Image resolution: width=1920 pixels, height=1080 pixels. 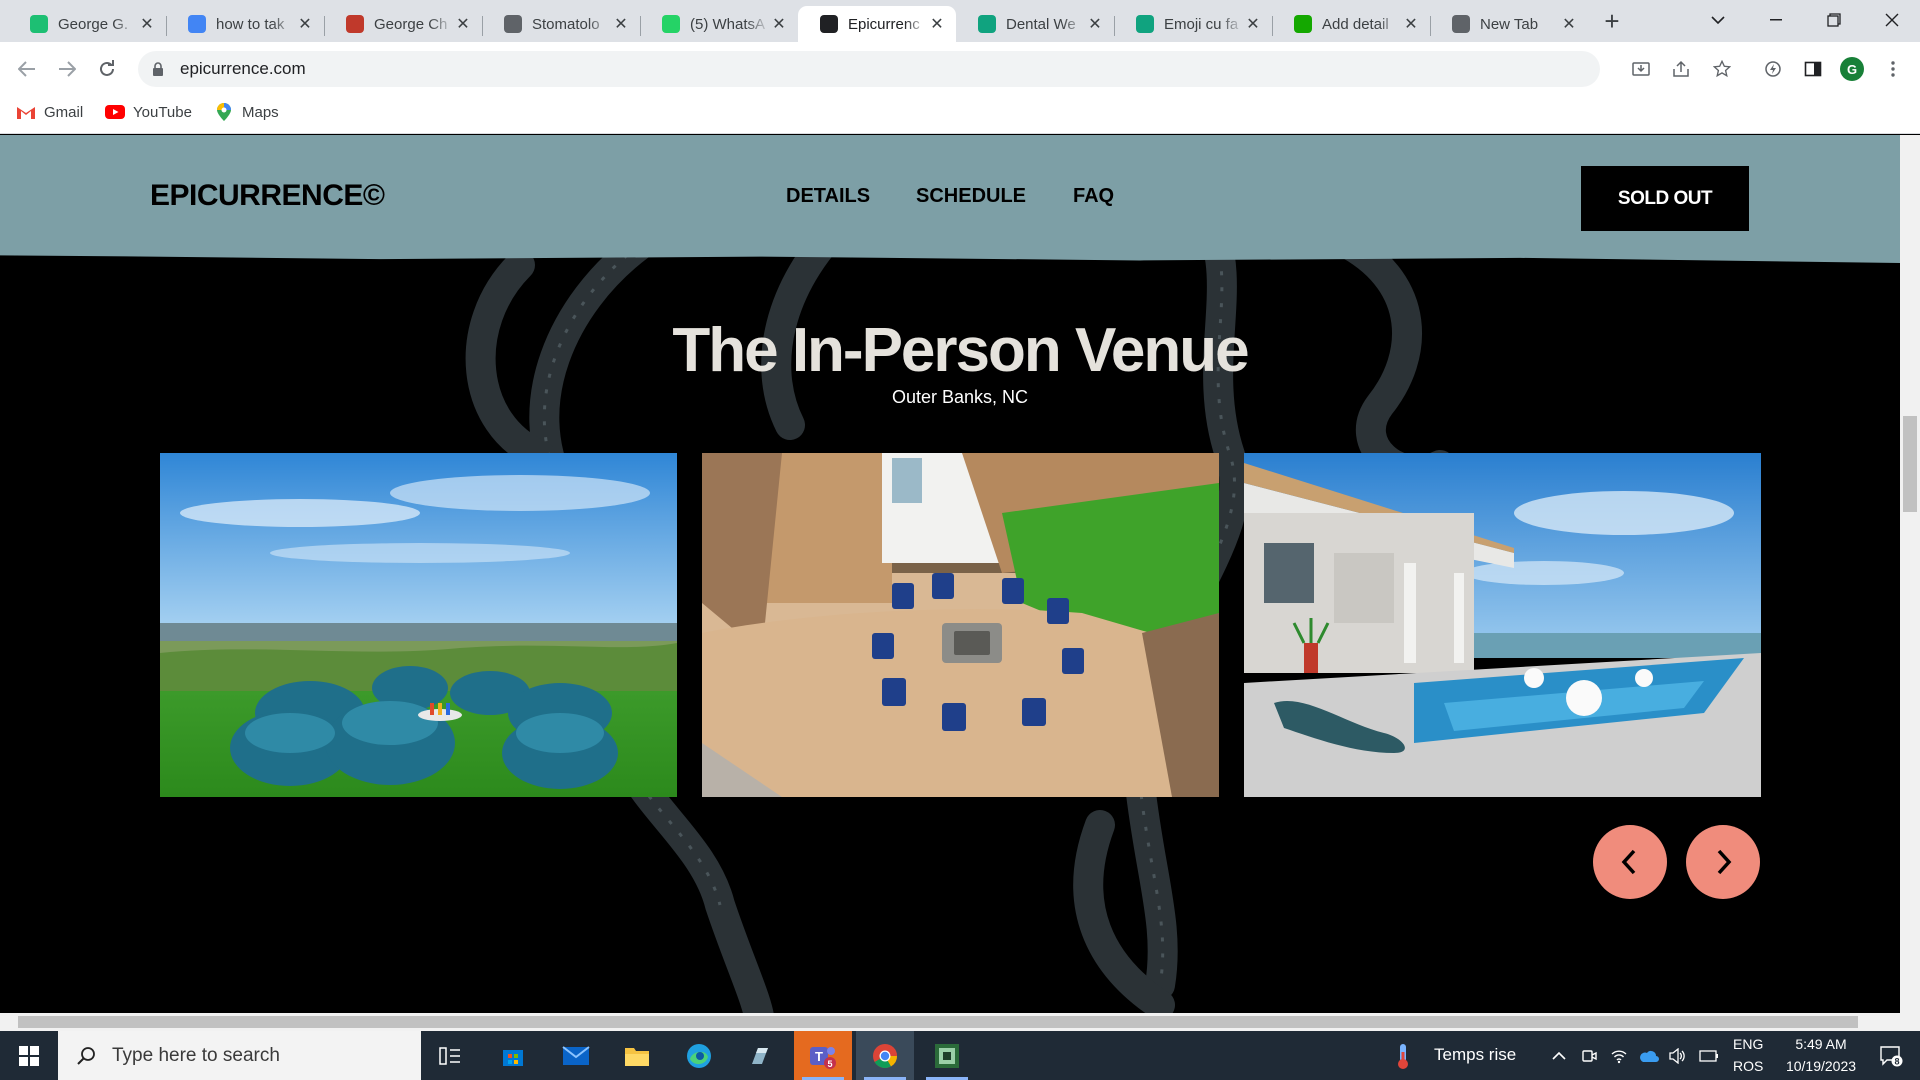 I want to click on google-icon, so click(x=197, y=24).